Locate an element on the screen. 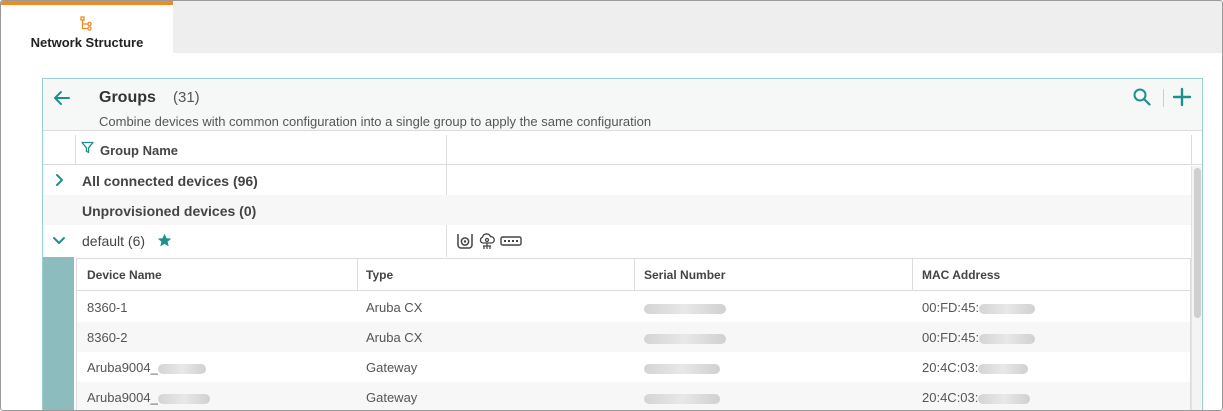  back-arrow-icon is located at coordinates (62, 98).